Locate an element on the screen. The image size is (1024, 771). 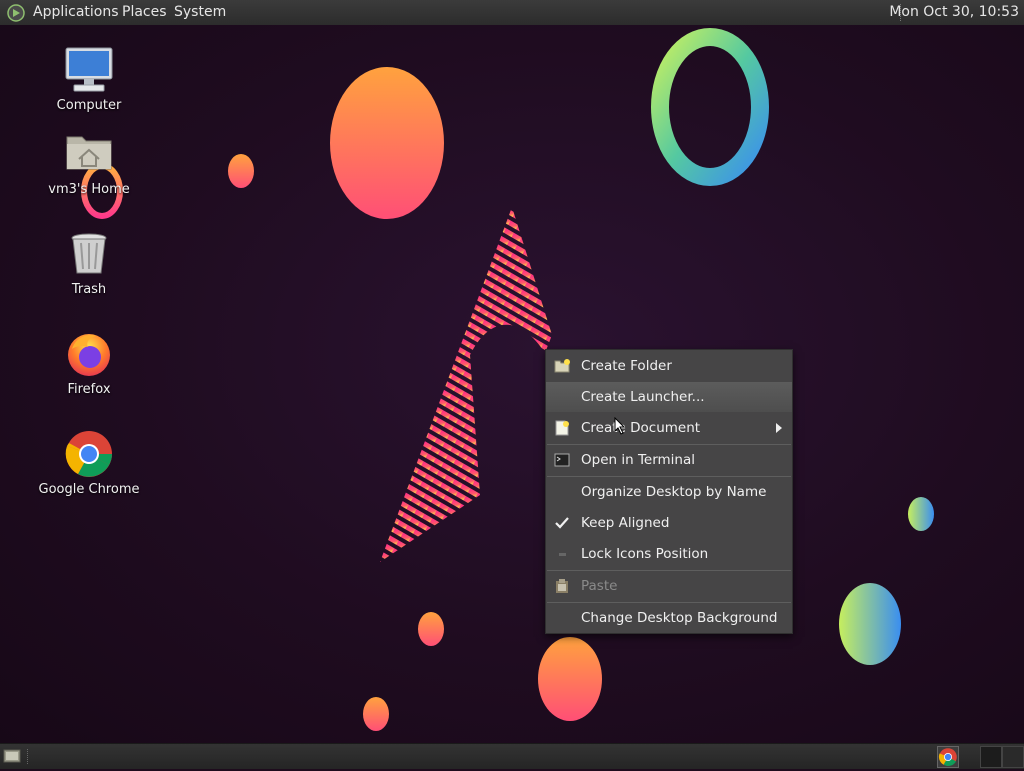
checkmark-icon is located at coordinates (562, 523).